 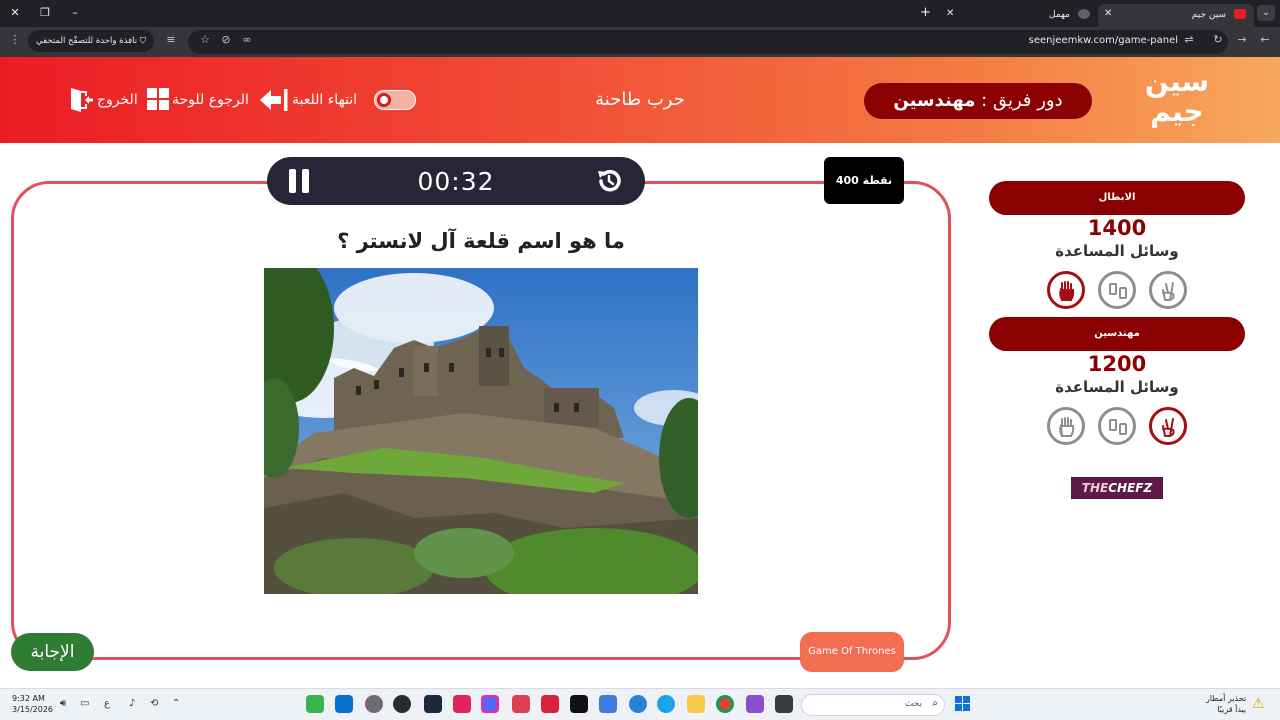 I want to click on reload-icon: ↻, so click(x=1218, y=40).